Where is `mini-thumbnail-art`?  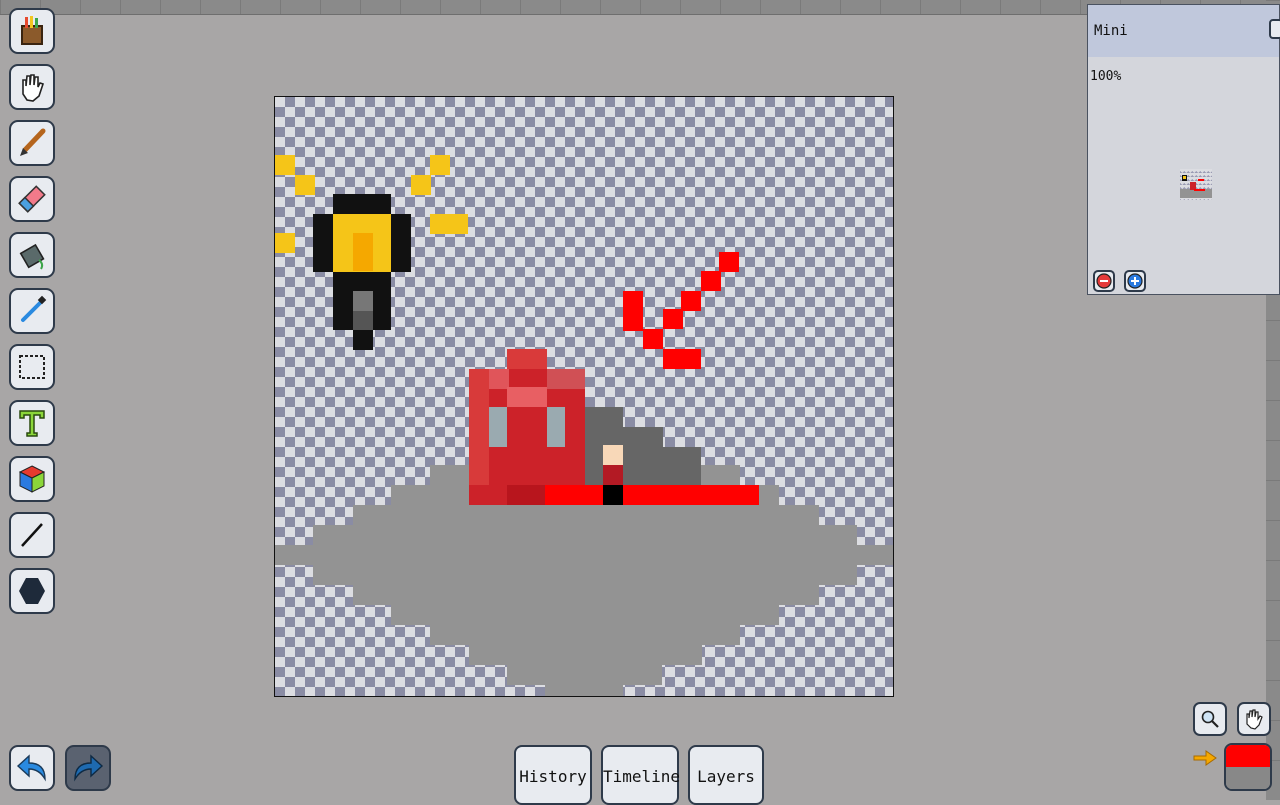
mini-thumbnail-art is located at coordinates (1196, 186).